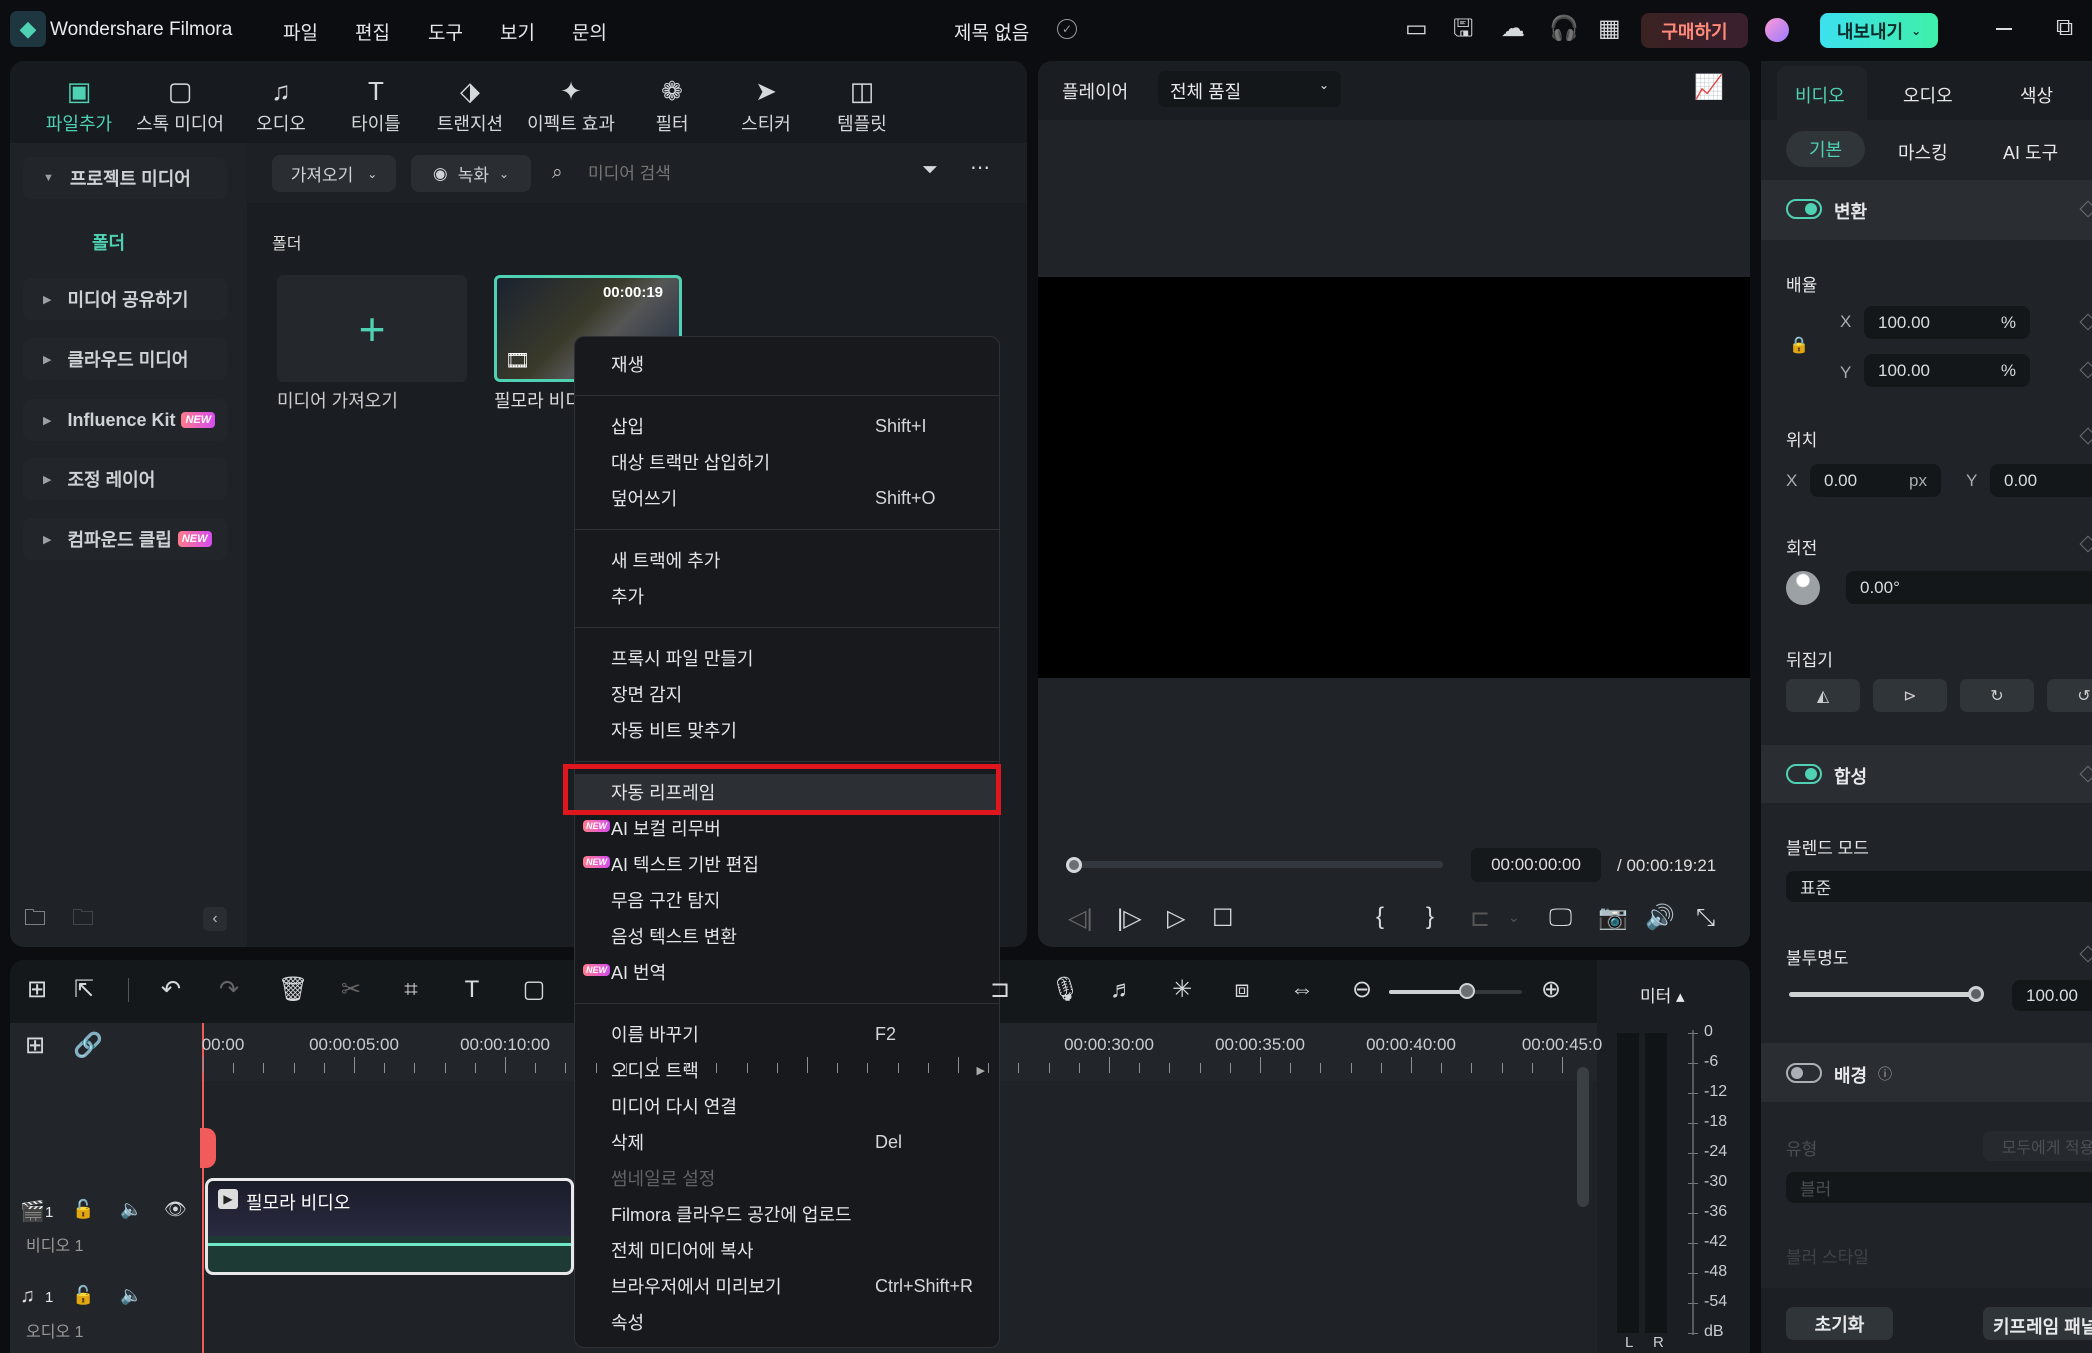 This screenshot has height=1353, width=2092. Describe the element at coordinates (1455, 992) in the screenshot. I see `timeline-zoom-slider` at that location.